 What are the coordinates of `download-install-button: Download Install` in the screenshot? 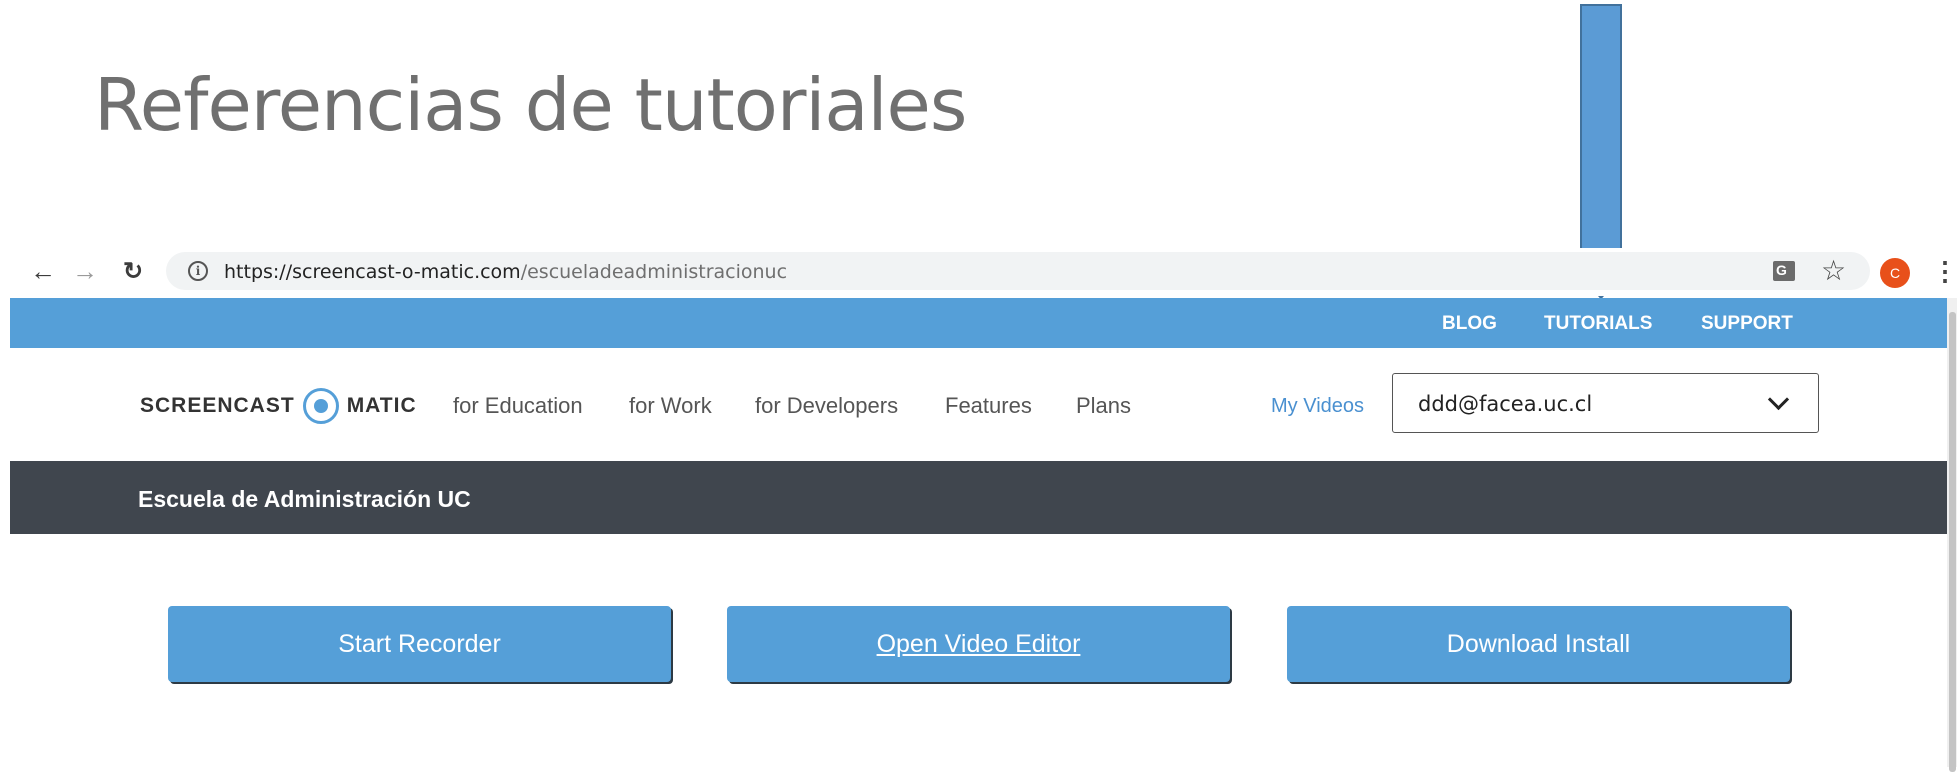 It's located at (1538, 644).